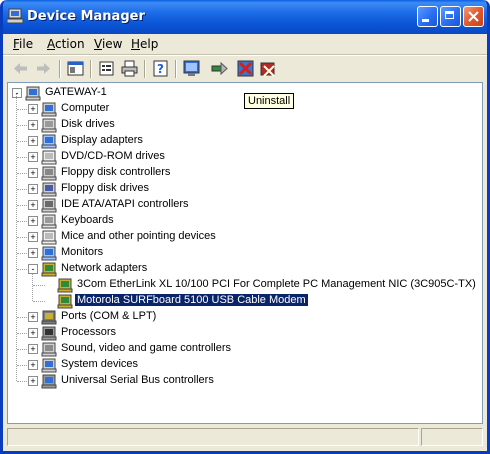  What do you see at coordinates (75, 68) in the screenshot?
I see `show-hide-tree-icon` at bounding box center [75, 68].